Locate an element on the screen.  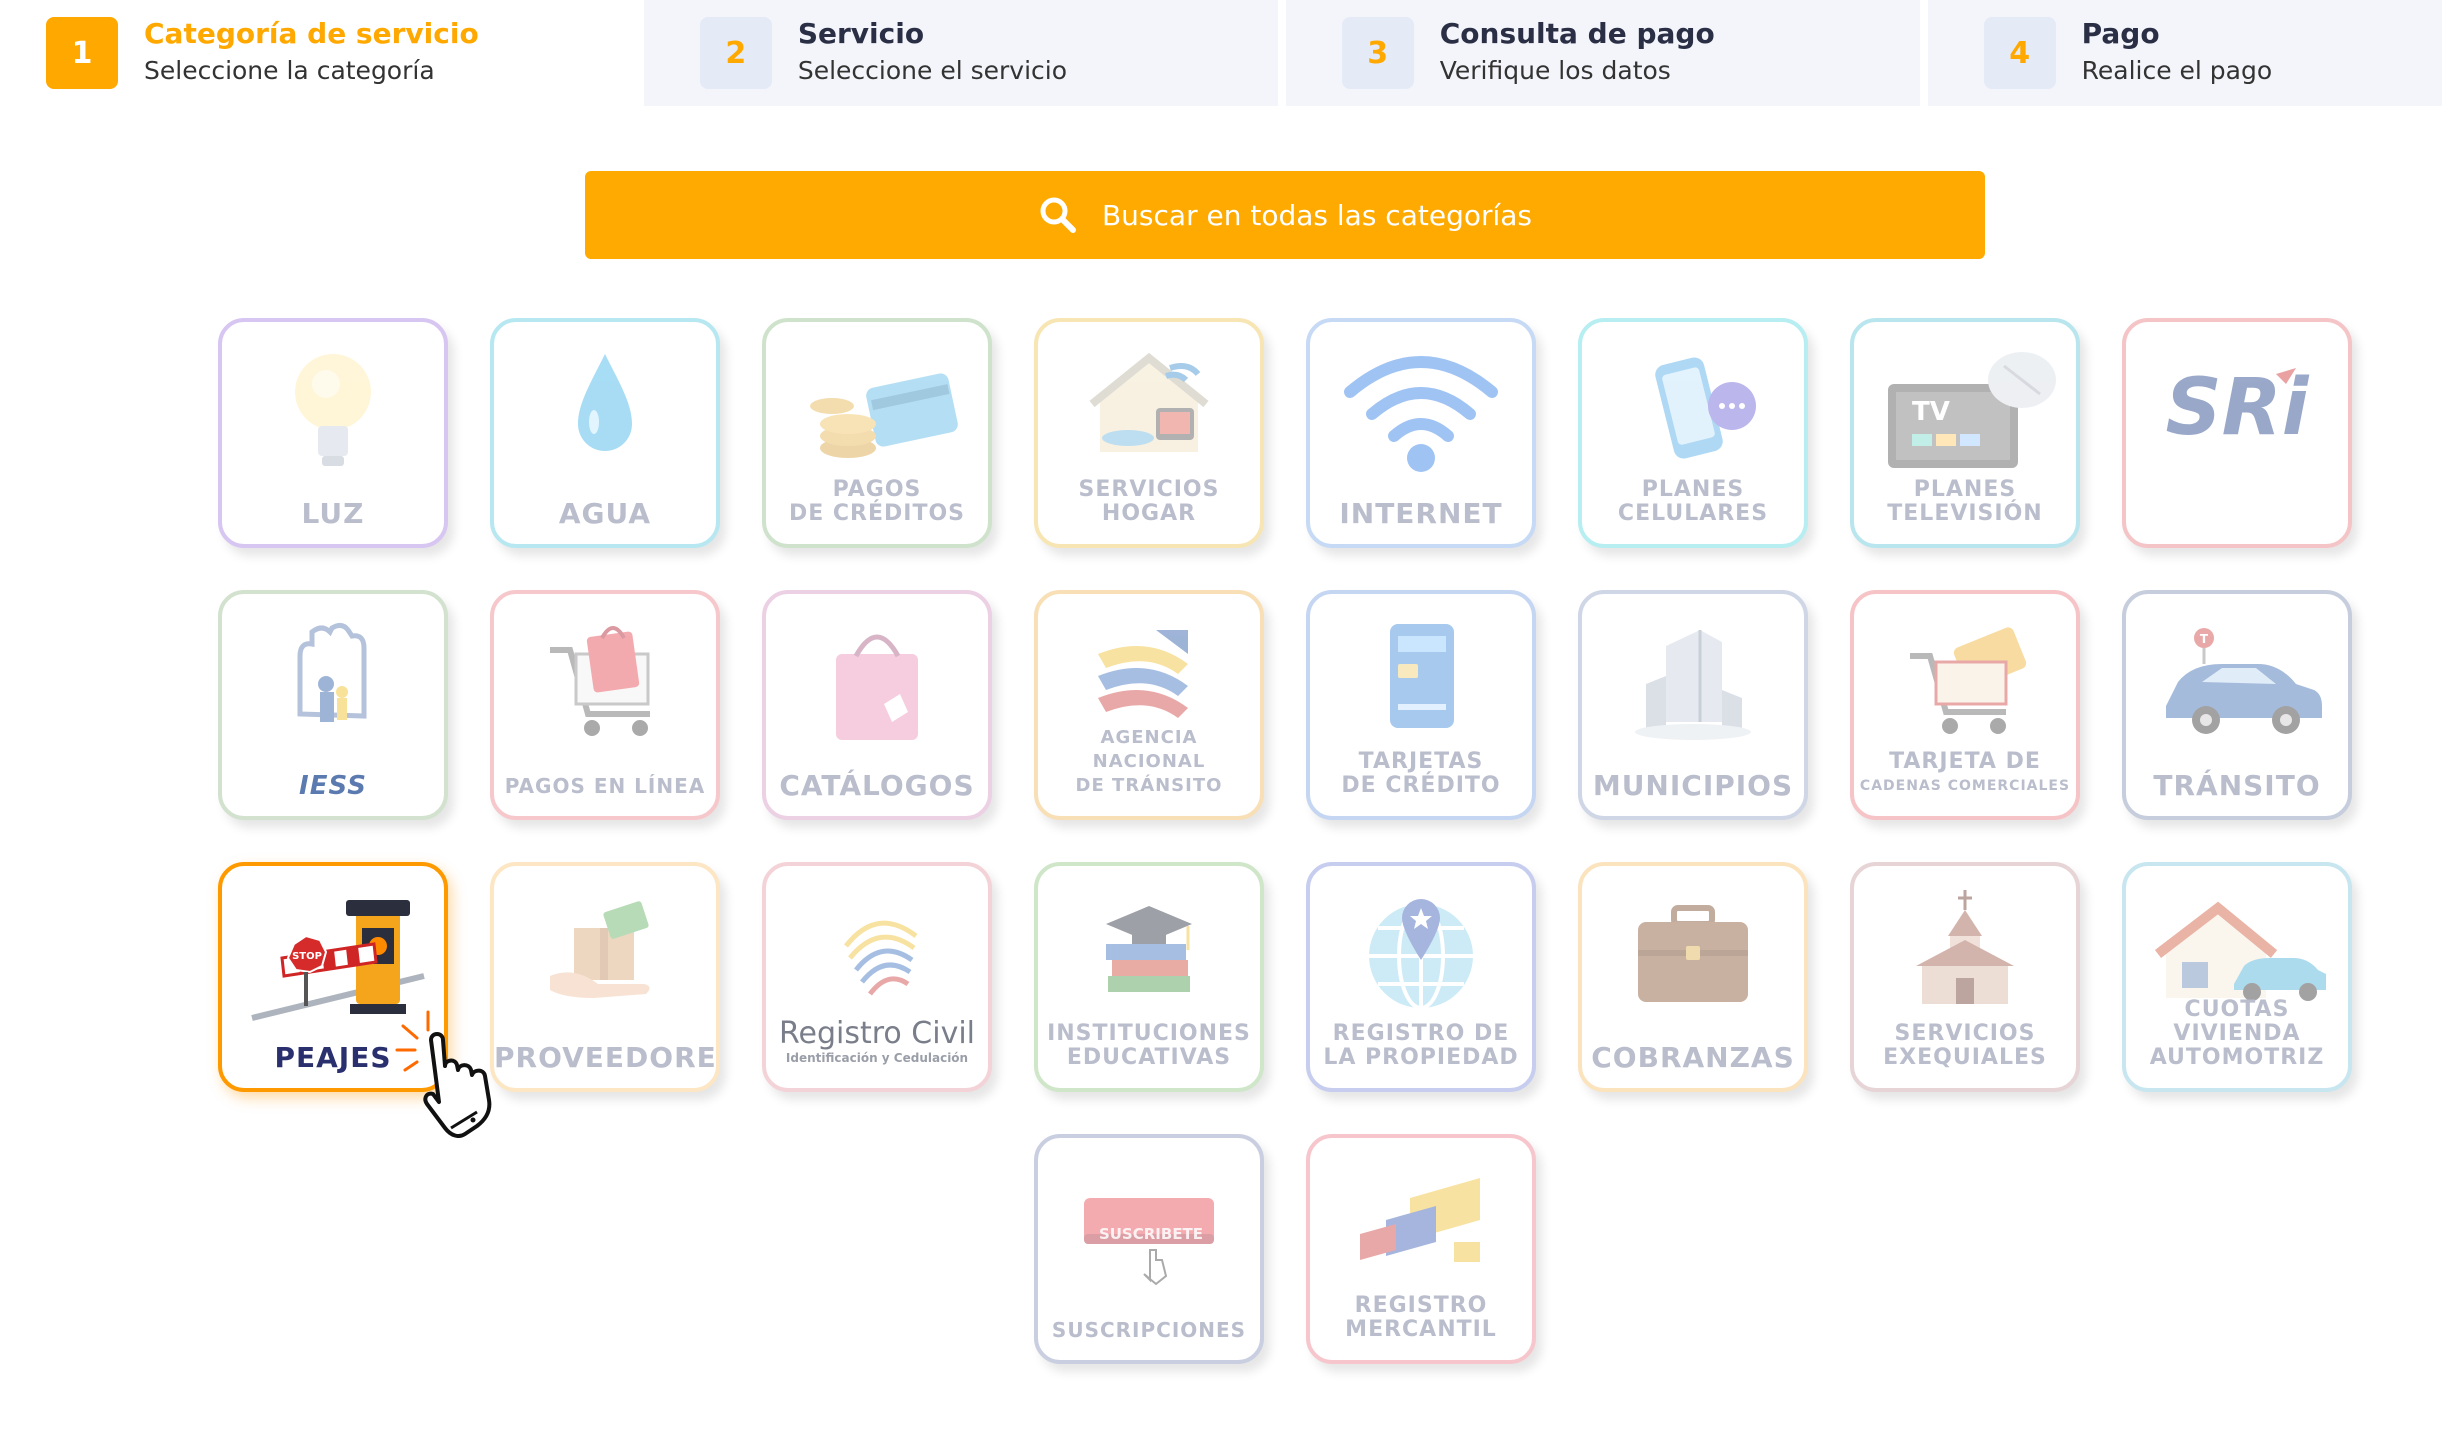
step-subtitle: Seleccione la categoría is located at coordinates (289, 70).